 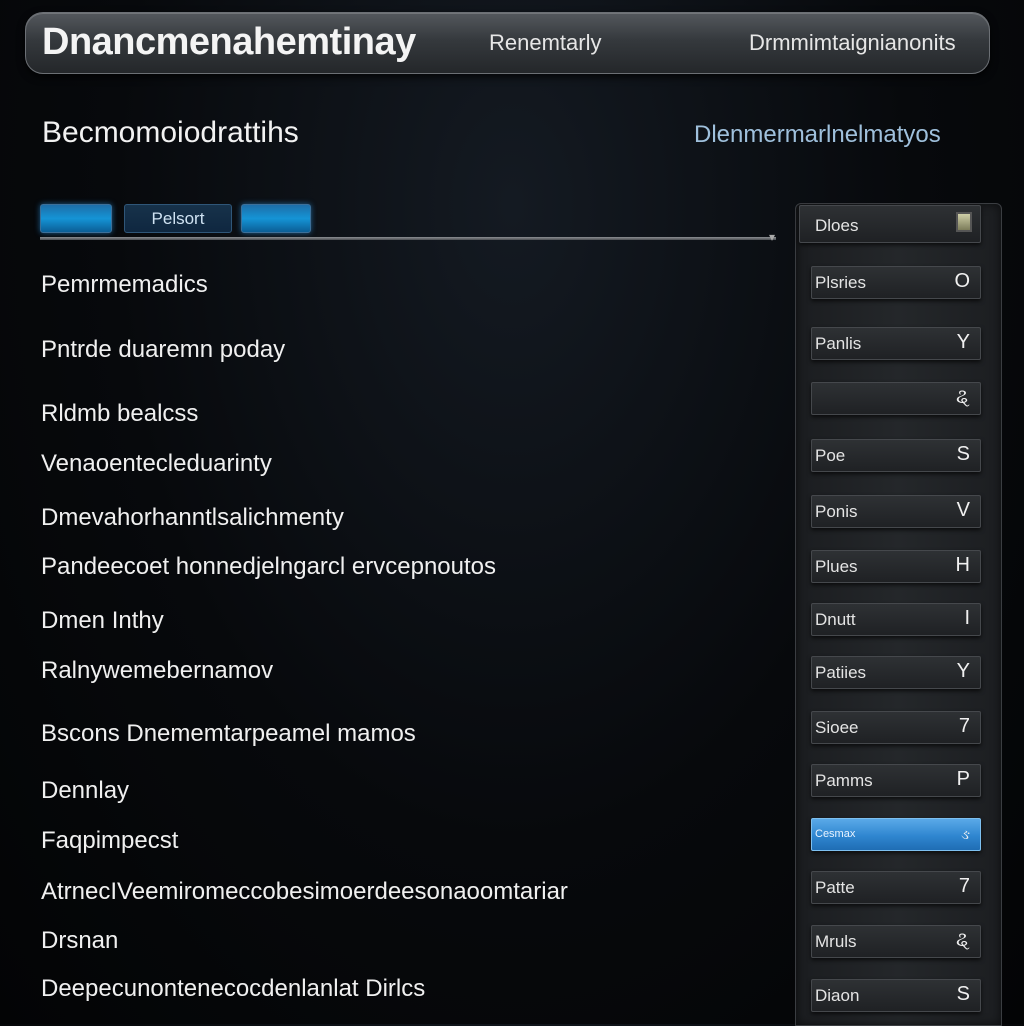 What do you see at coordinates (965, 834) in the screenshot?
I see `panel-row-value: ઙ` at bounding box center [965, 834].